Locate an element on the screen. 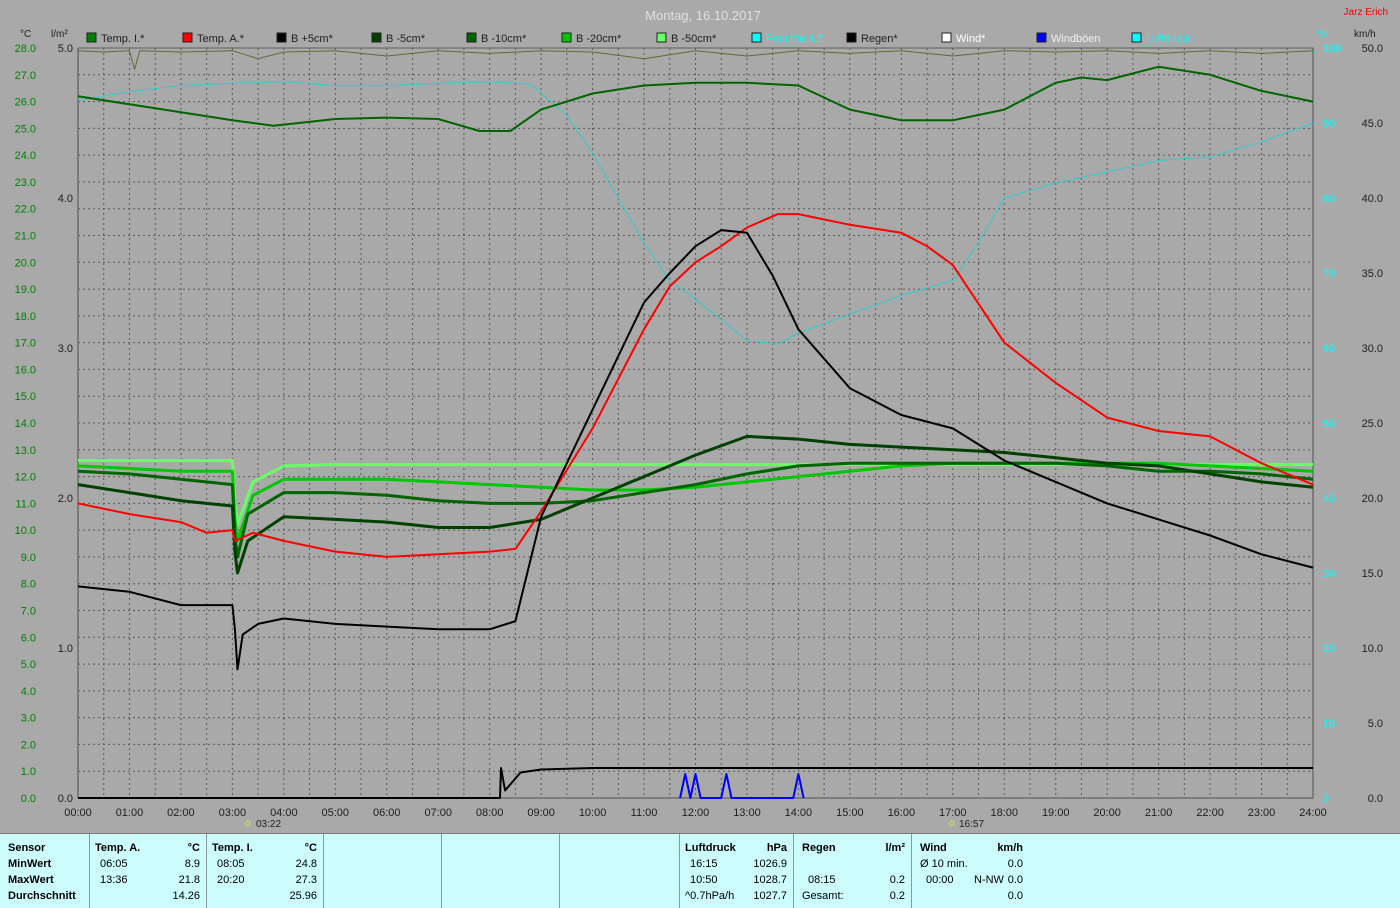 The image size is (1400, 908). temp-tick-label: 1.0 is located at coordinates (28, 772).